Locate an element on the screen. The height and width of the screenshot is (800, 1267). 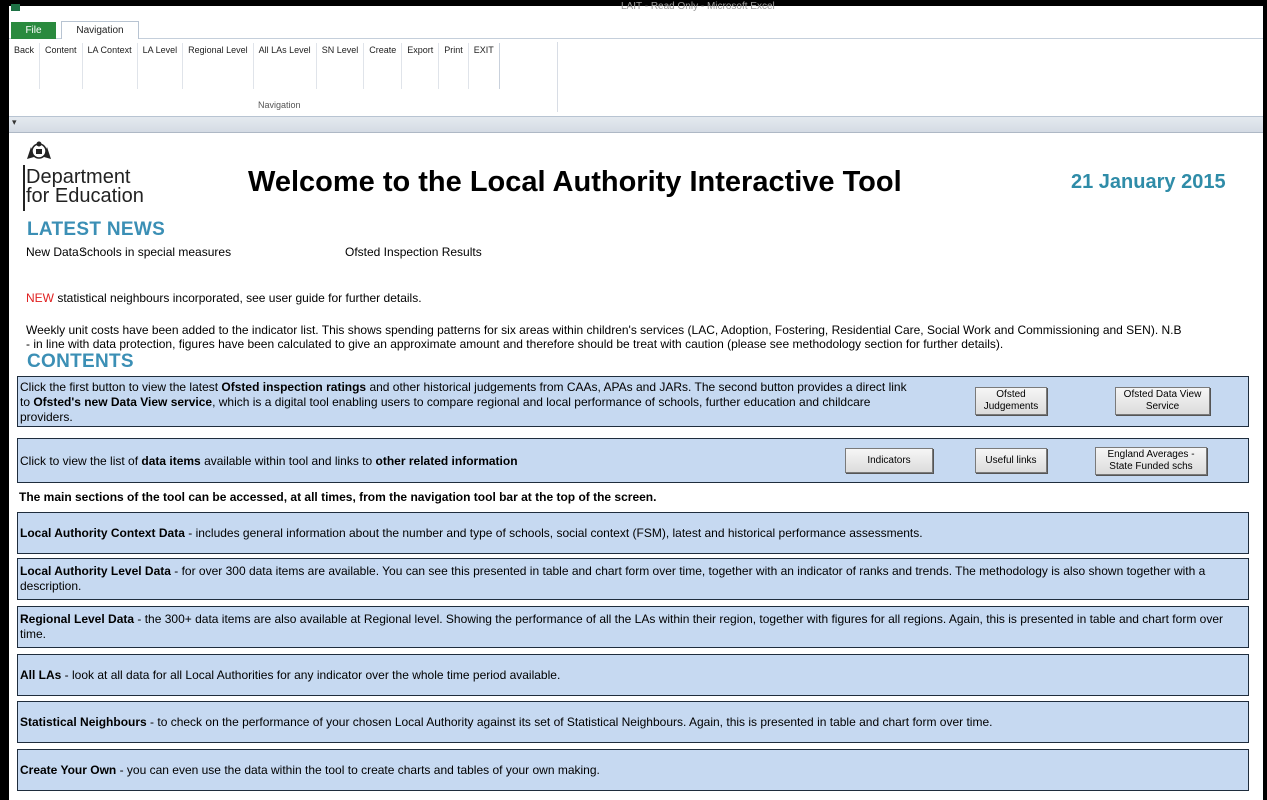
tab-file: File is located at coordinates (33, 30).